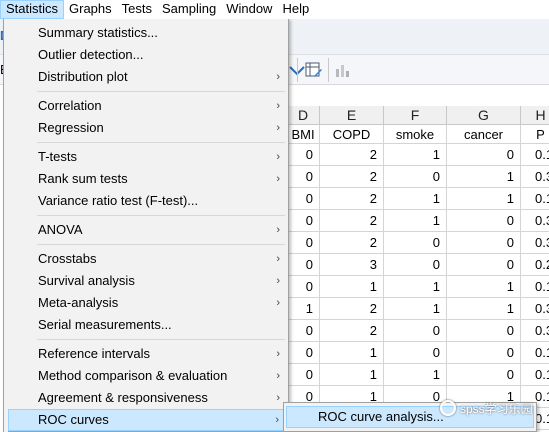  Describe the element at coordinates (484, 134) in the screenshot. I see `variable-name: cancer` at that location.